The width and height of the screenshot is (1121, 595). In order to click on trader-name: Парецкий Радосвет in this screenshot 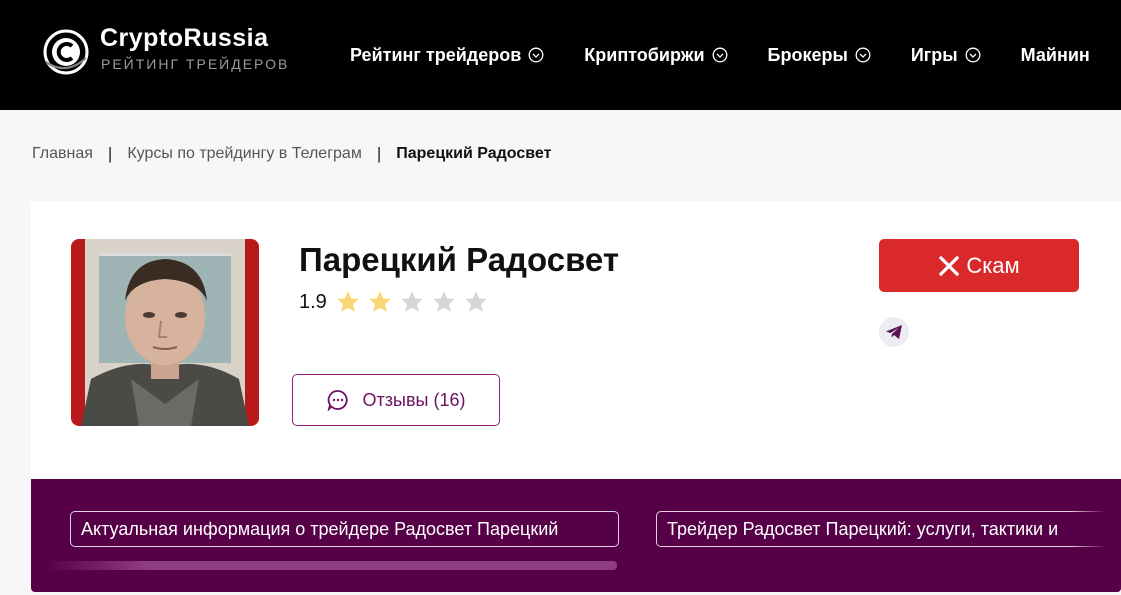, I will do `click(459, 259)`.